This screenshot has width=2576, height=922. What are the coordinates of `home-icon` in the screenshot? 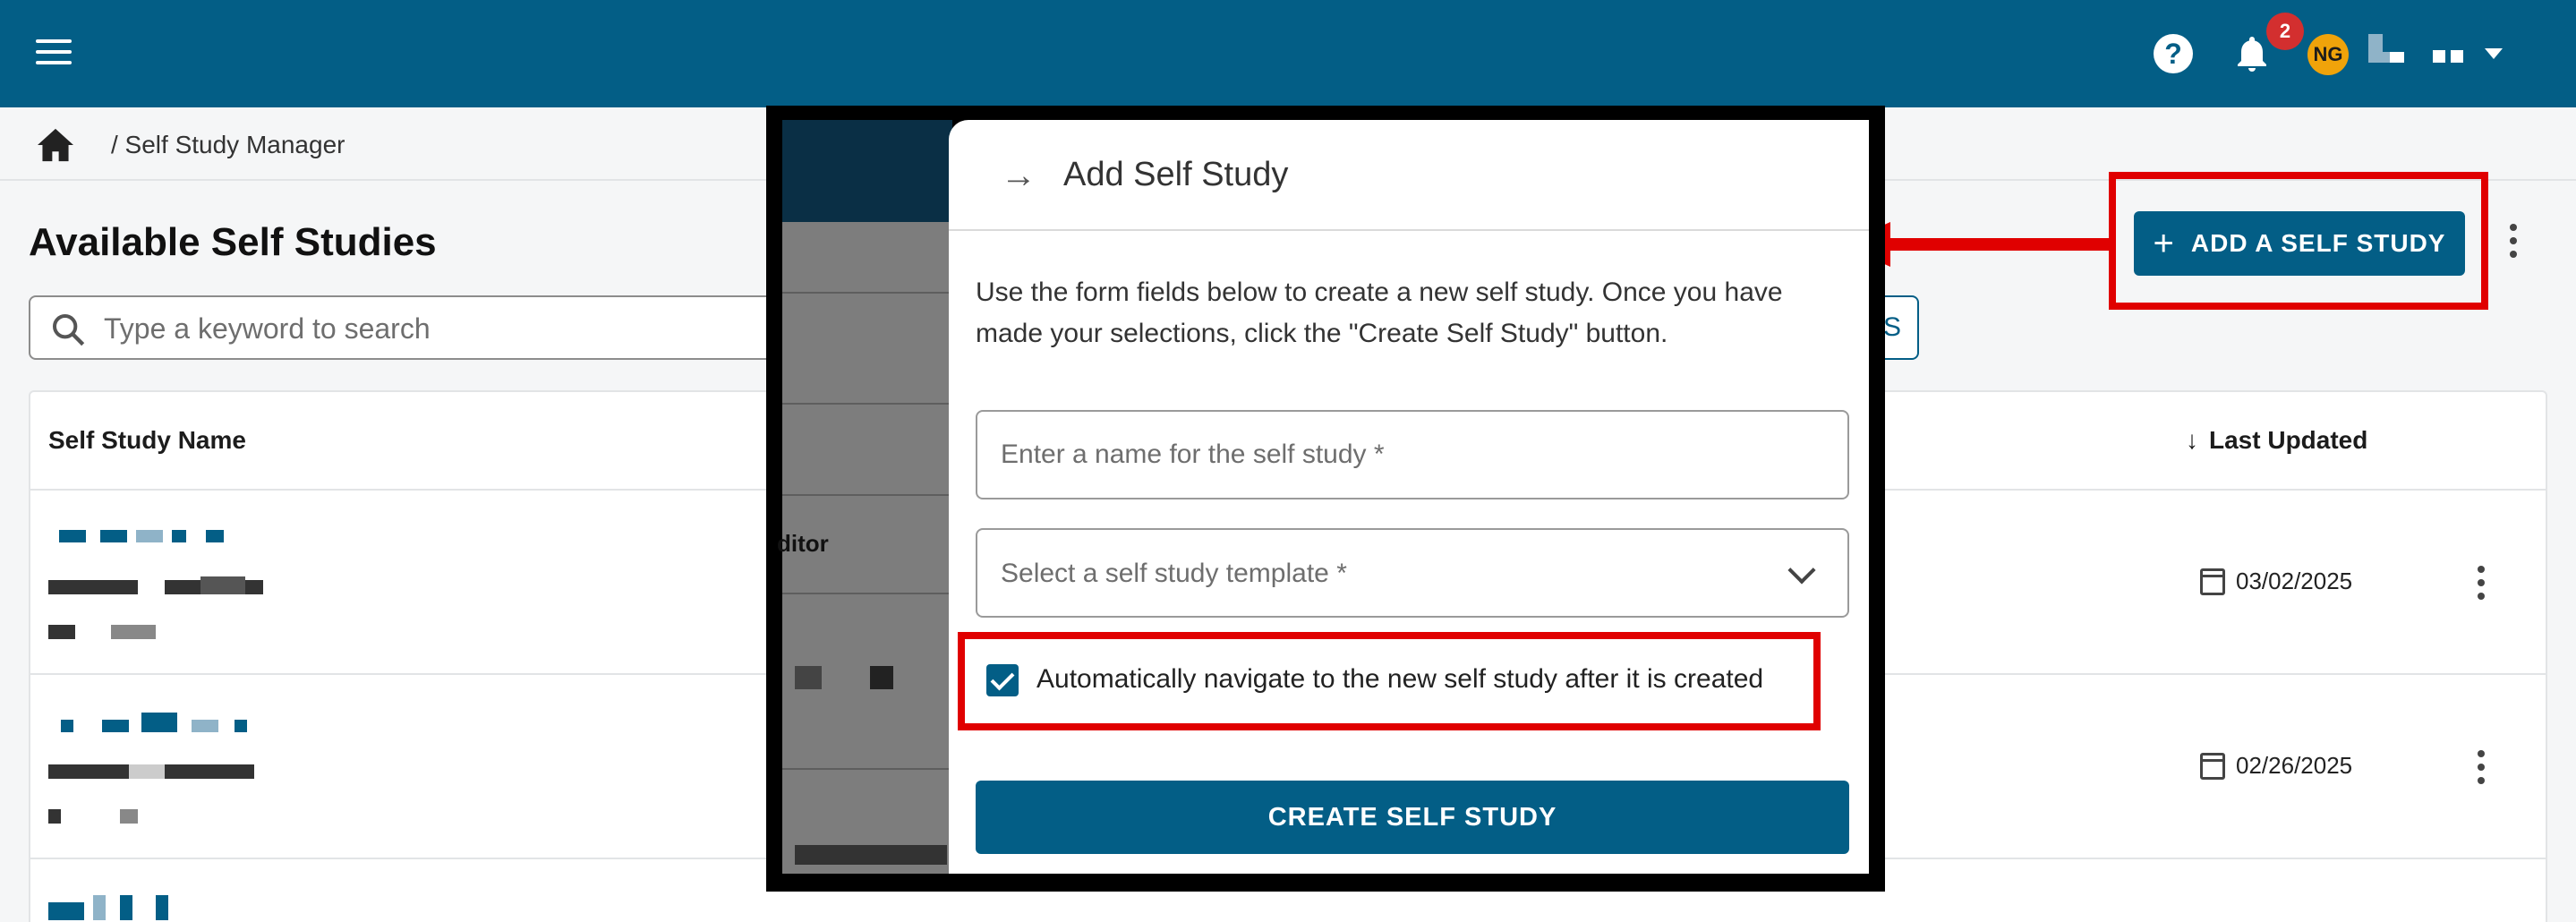 It's located at (55, 145).